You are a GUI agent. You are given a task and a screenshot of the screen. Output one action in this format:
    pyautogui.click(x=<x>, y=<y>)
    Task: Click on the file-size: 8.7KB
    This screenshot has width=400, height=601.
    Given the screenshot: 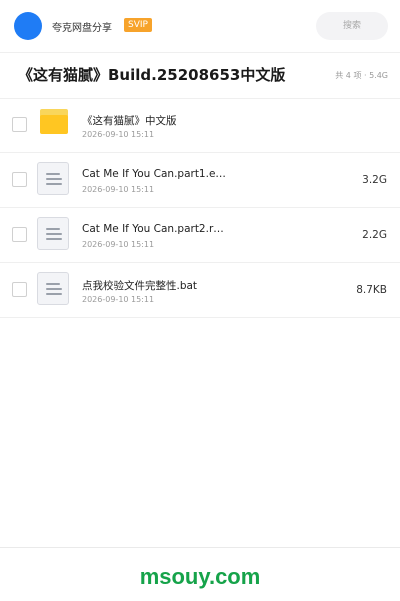 What is the action you would take?
    pyautogui.click(x=371, y=290)
    